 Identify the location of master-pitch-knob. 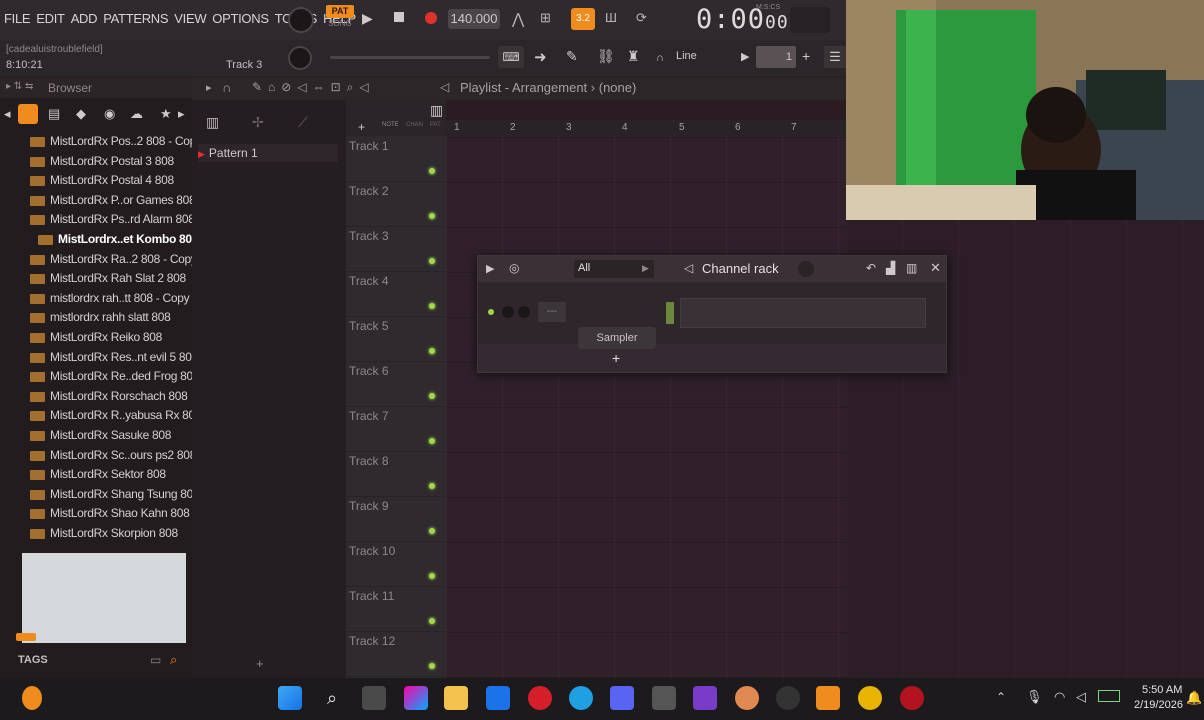
(300, 58).